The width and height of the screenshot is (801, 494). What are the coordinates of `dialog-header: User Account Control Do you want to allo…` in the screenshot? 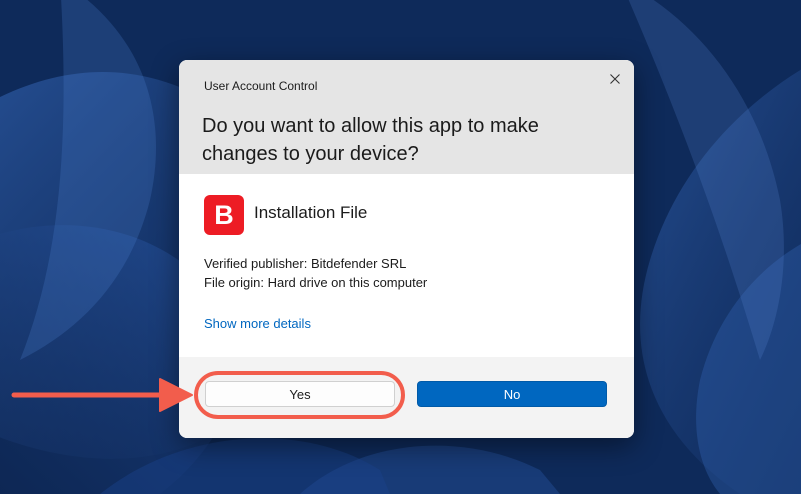 It's located at (406, 117).